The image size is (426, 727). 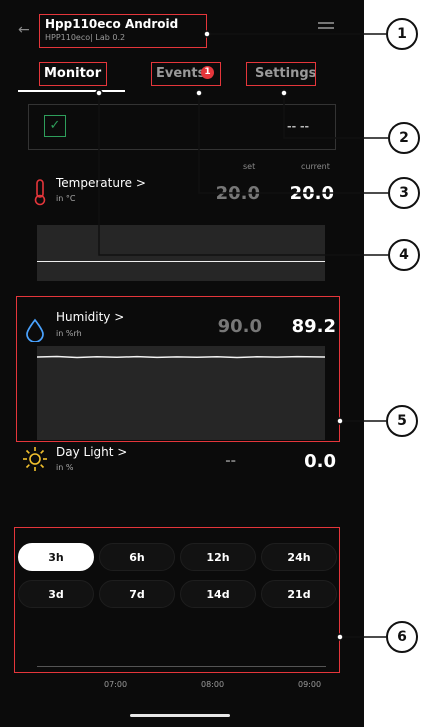 I want to click on back-arrow-icon: ←, so click(x=24, y=30).